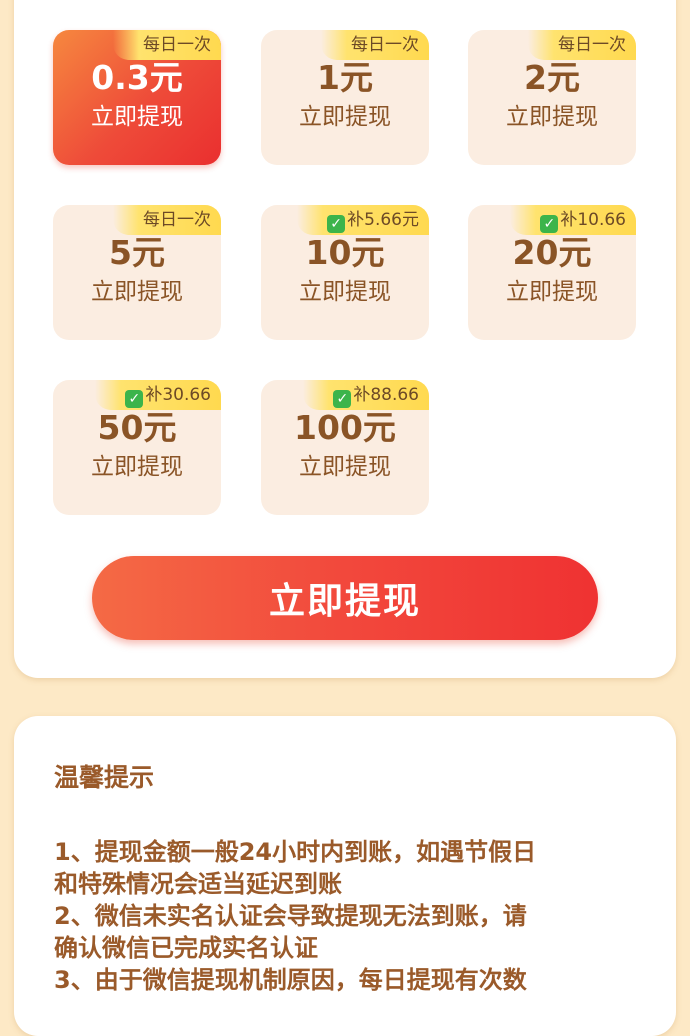  I want to click on tips-title: 温馨提示, so click(104, 777).